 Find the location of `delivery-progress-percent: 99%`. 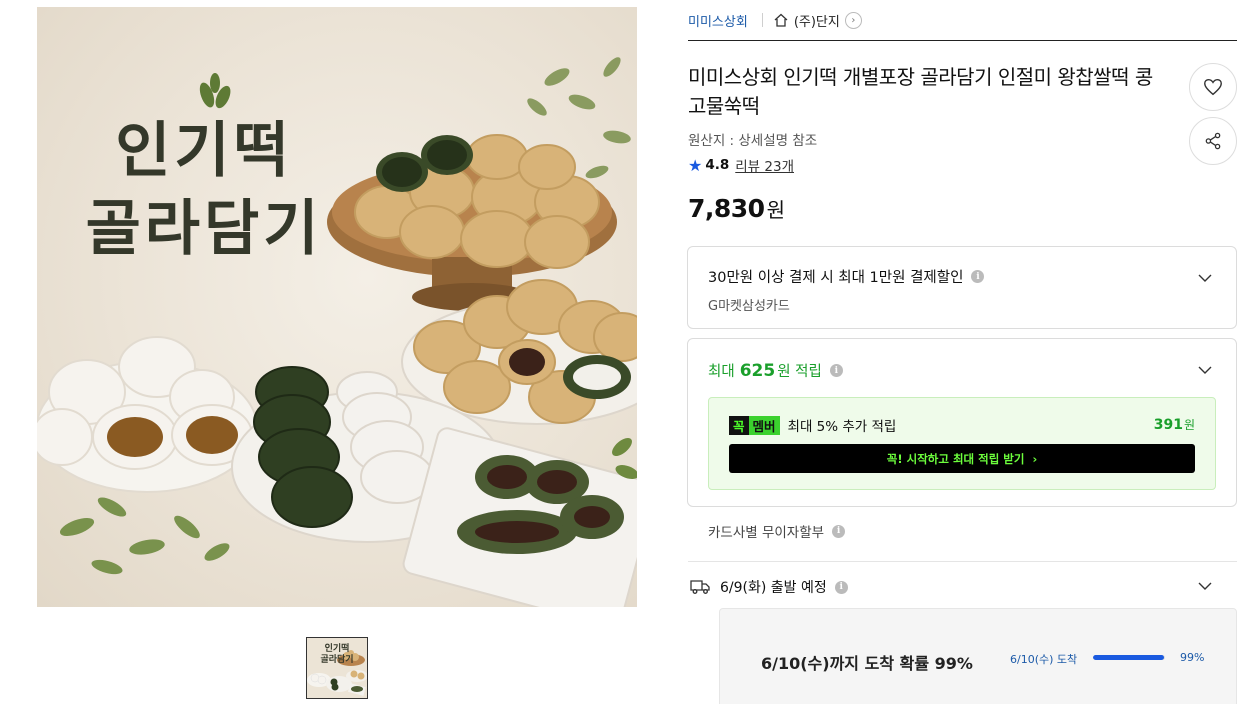

delivery-progress-percent: 99% is located at coordinates (1192, 657).